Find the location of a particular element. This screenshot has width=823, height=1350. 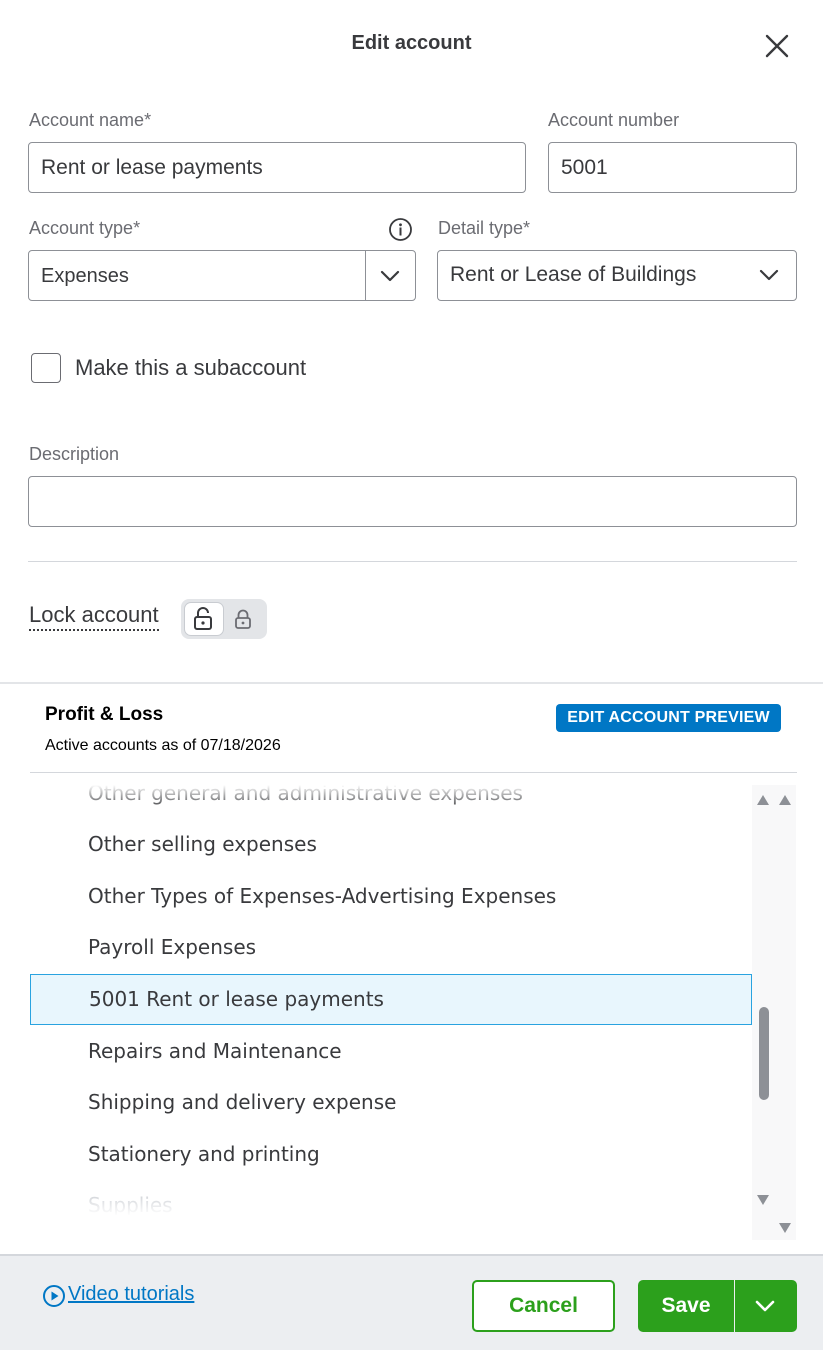

list-item: Payroll Expenses is located at coordinates (172, 947).